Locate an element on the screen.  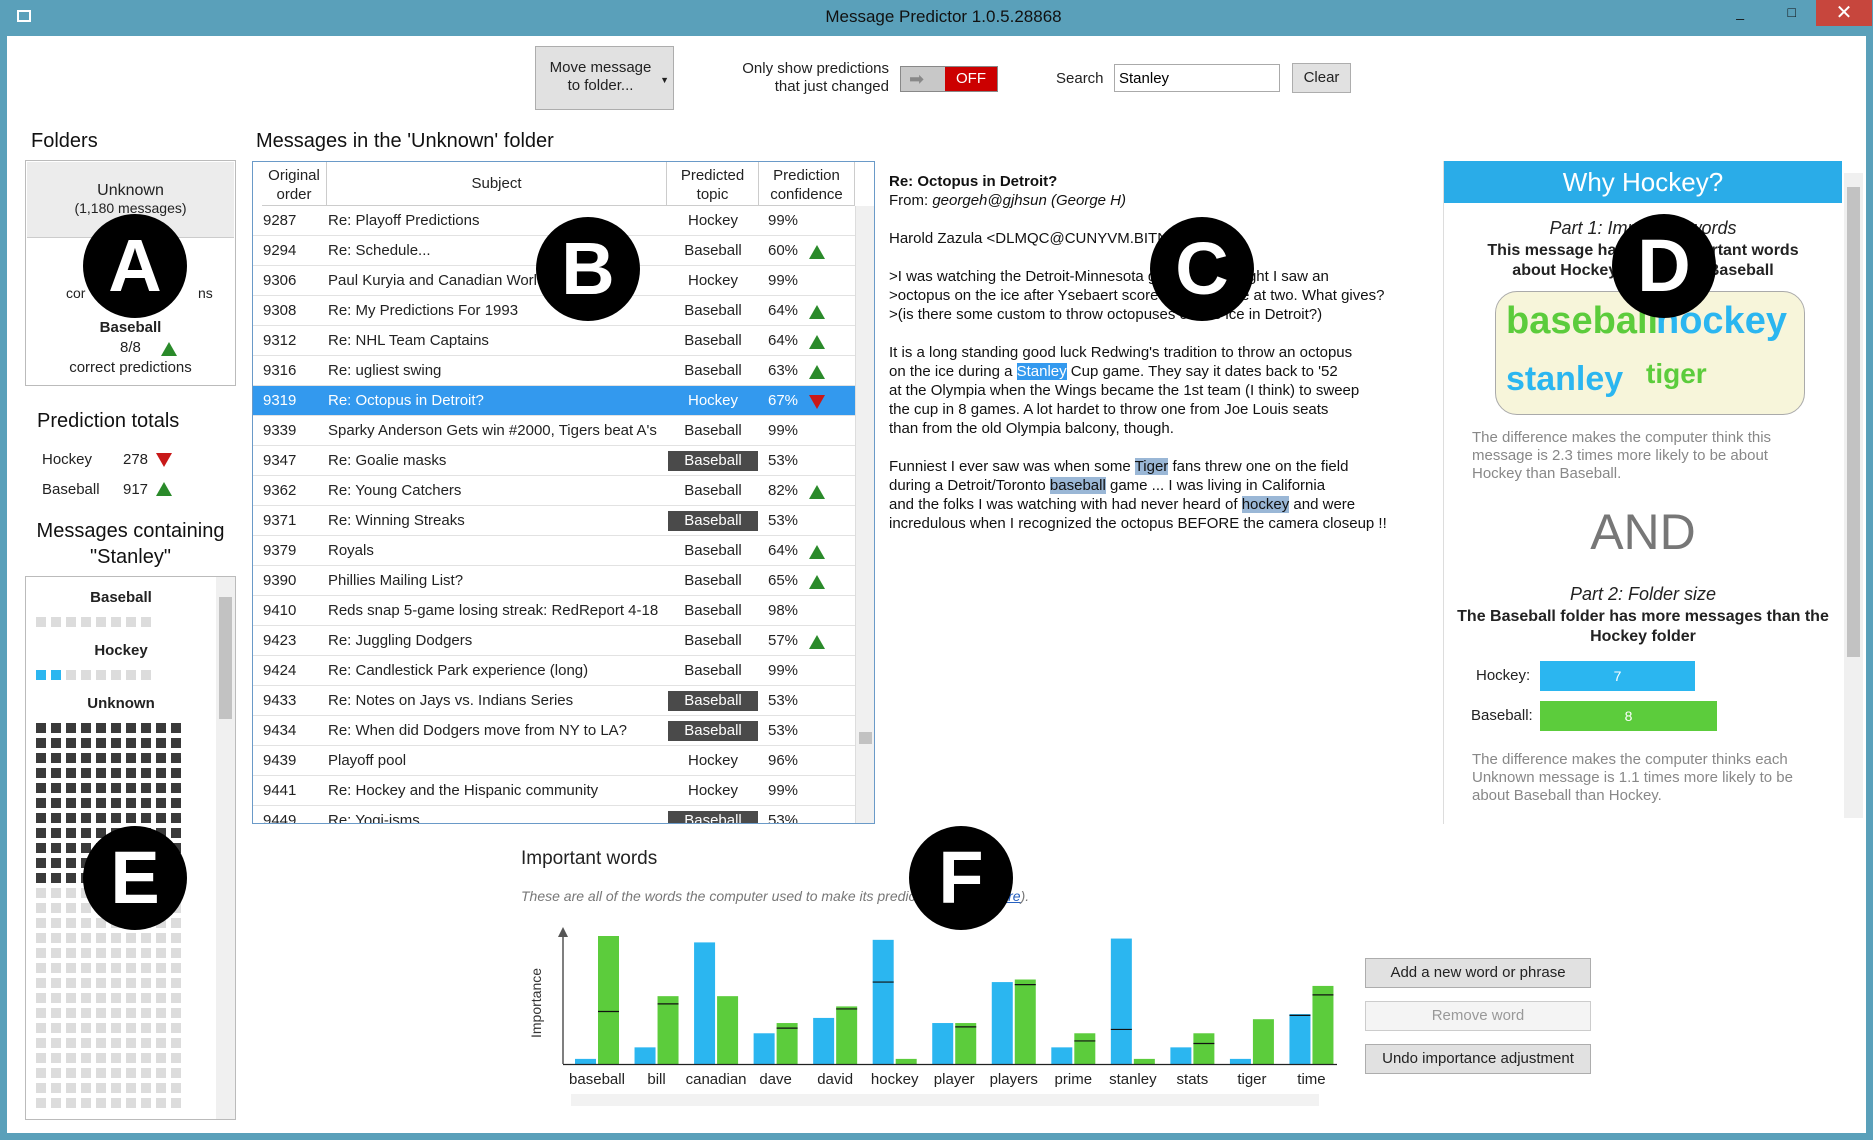
cloud-word-stanley: stanley is located at coordinates (1564, 379).